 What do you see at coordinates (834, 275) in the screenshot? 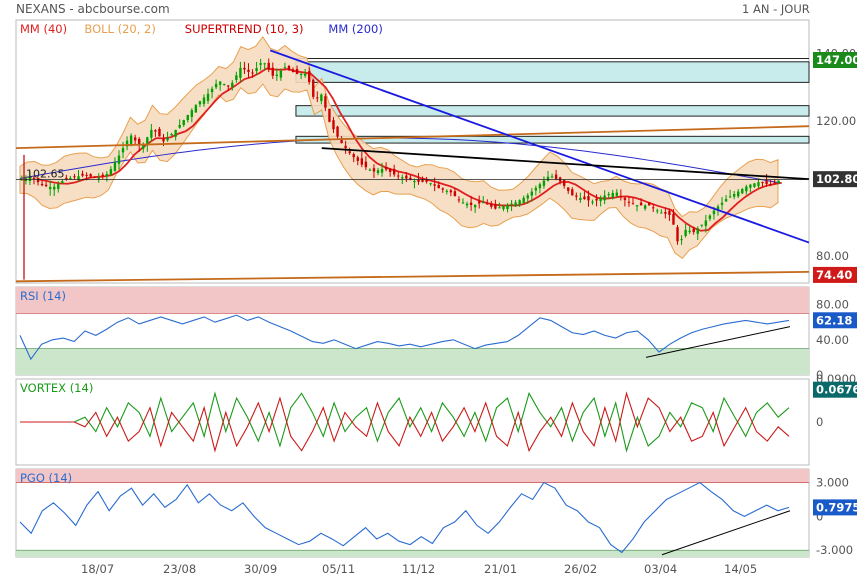
I see `price-badge: 74.40` at bounding box center [834, 275].